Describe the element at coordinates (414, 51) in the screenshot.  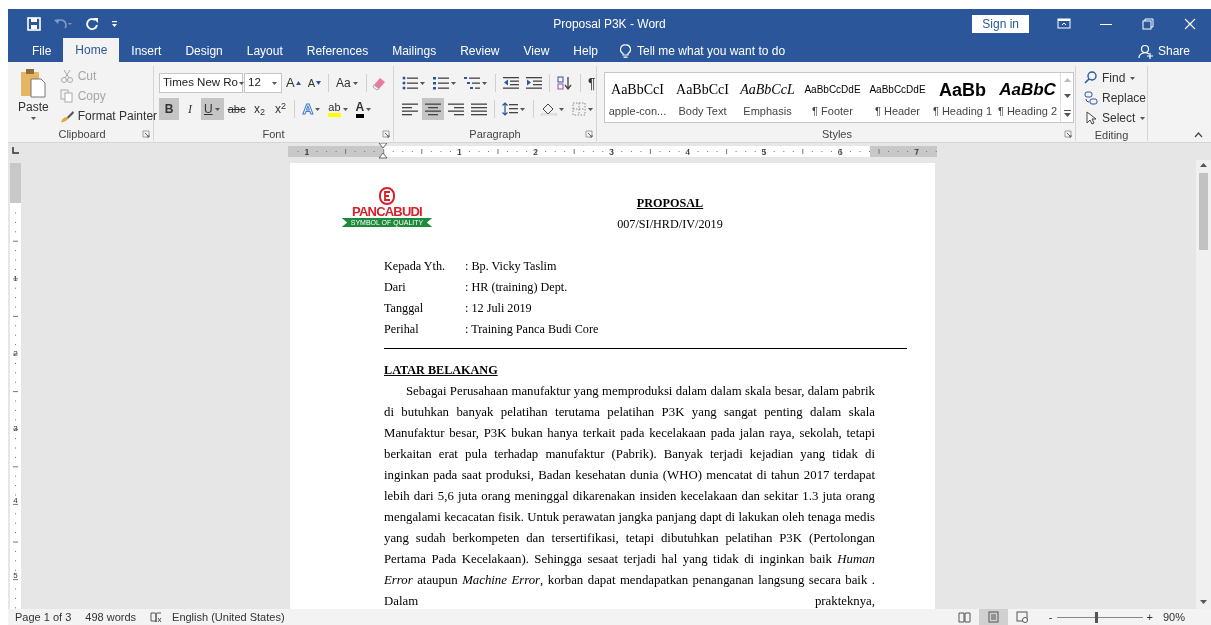
I see `ribbon-tab: Mailings` at that location.